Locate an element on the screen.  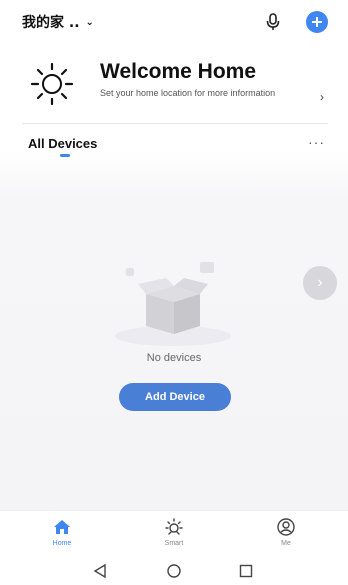
bottom-nav: Home Smart Me is located at coordinates (174, 533).